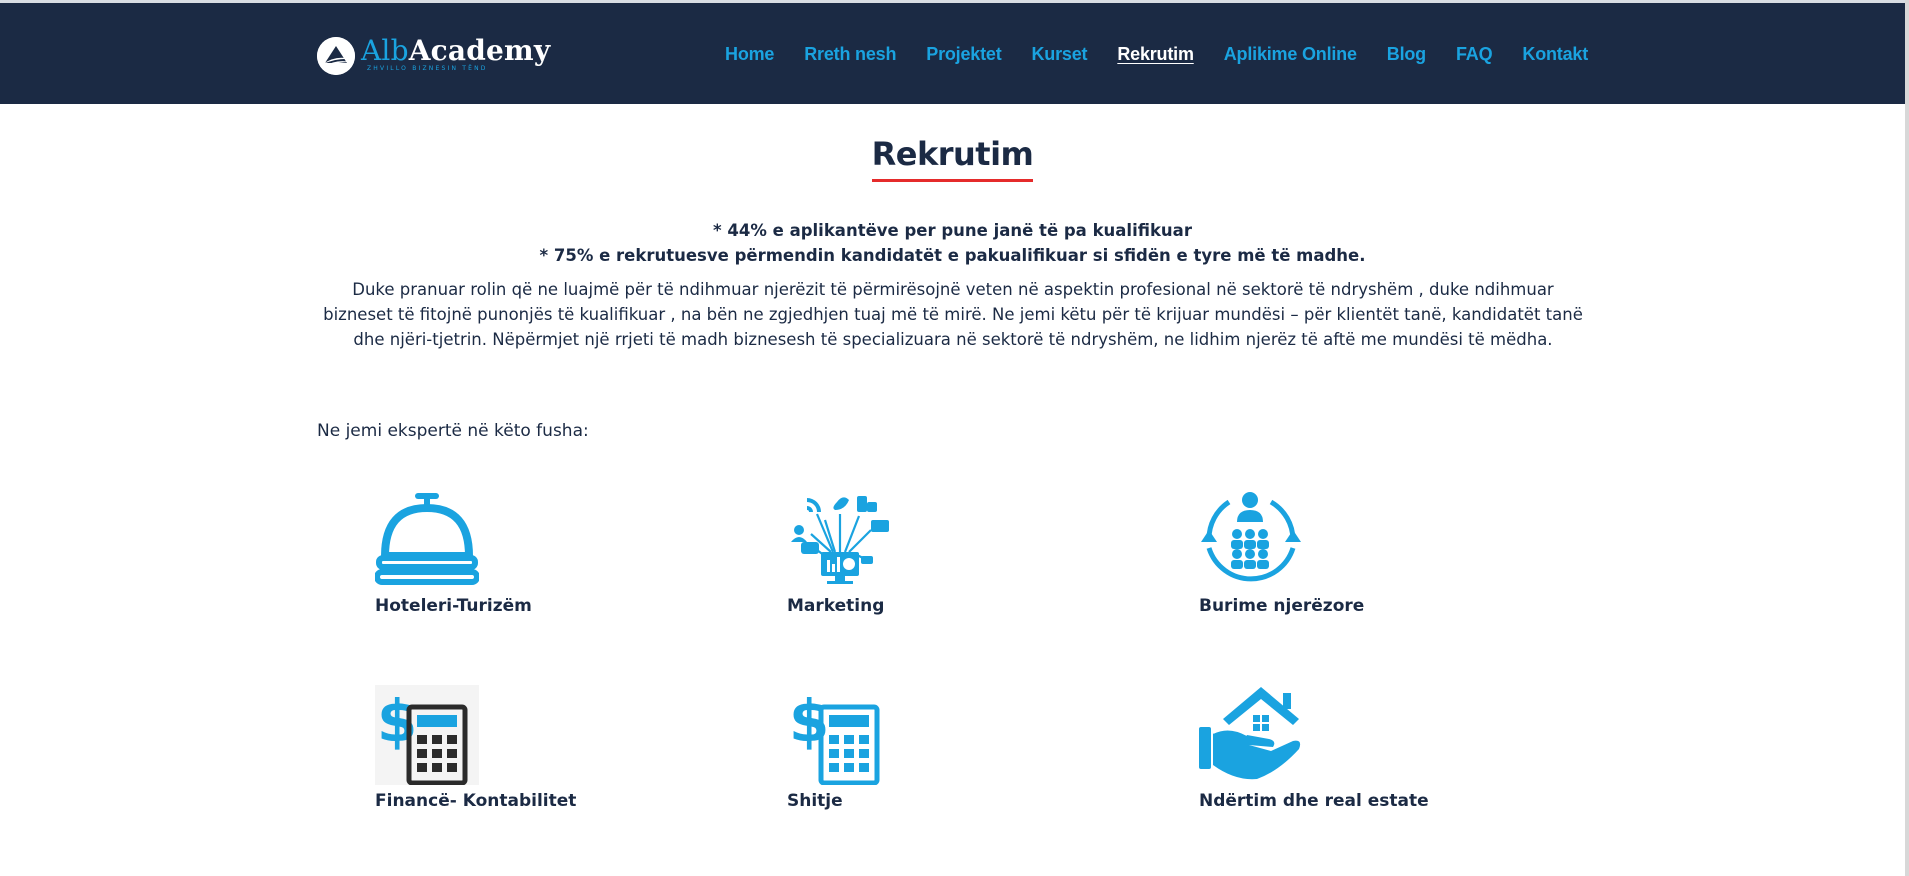  I want to click on nav-aplikime-online: Aplikime Online, so click(1290, 54).